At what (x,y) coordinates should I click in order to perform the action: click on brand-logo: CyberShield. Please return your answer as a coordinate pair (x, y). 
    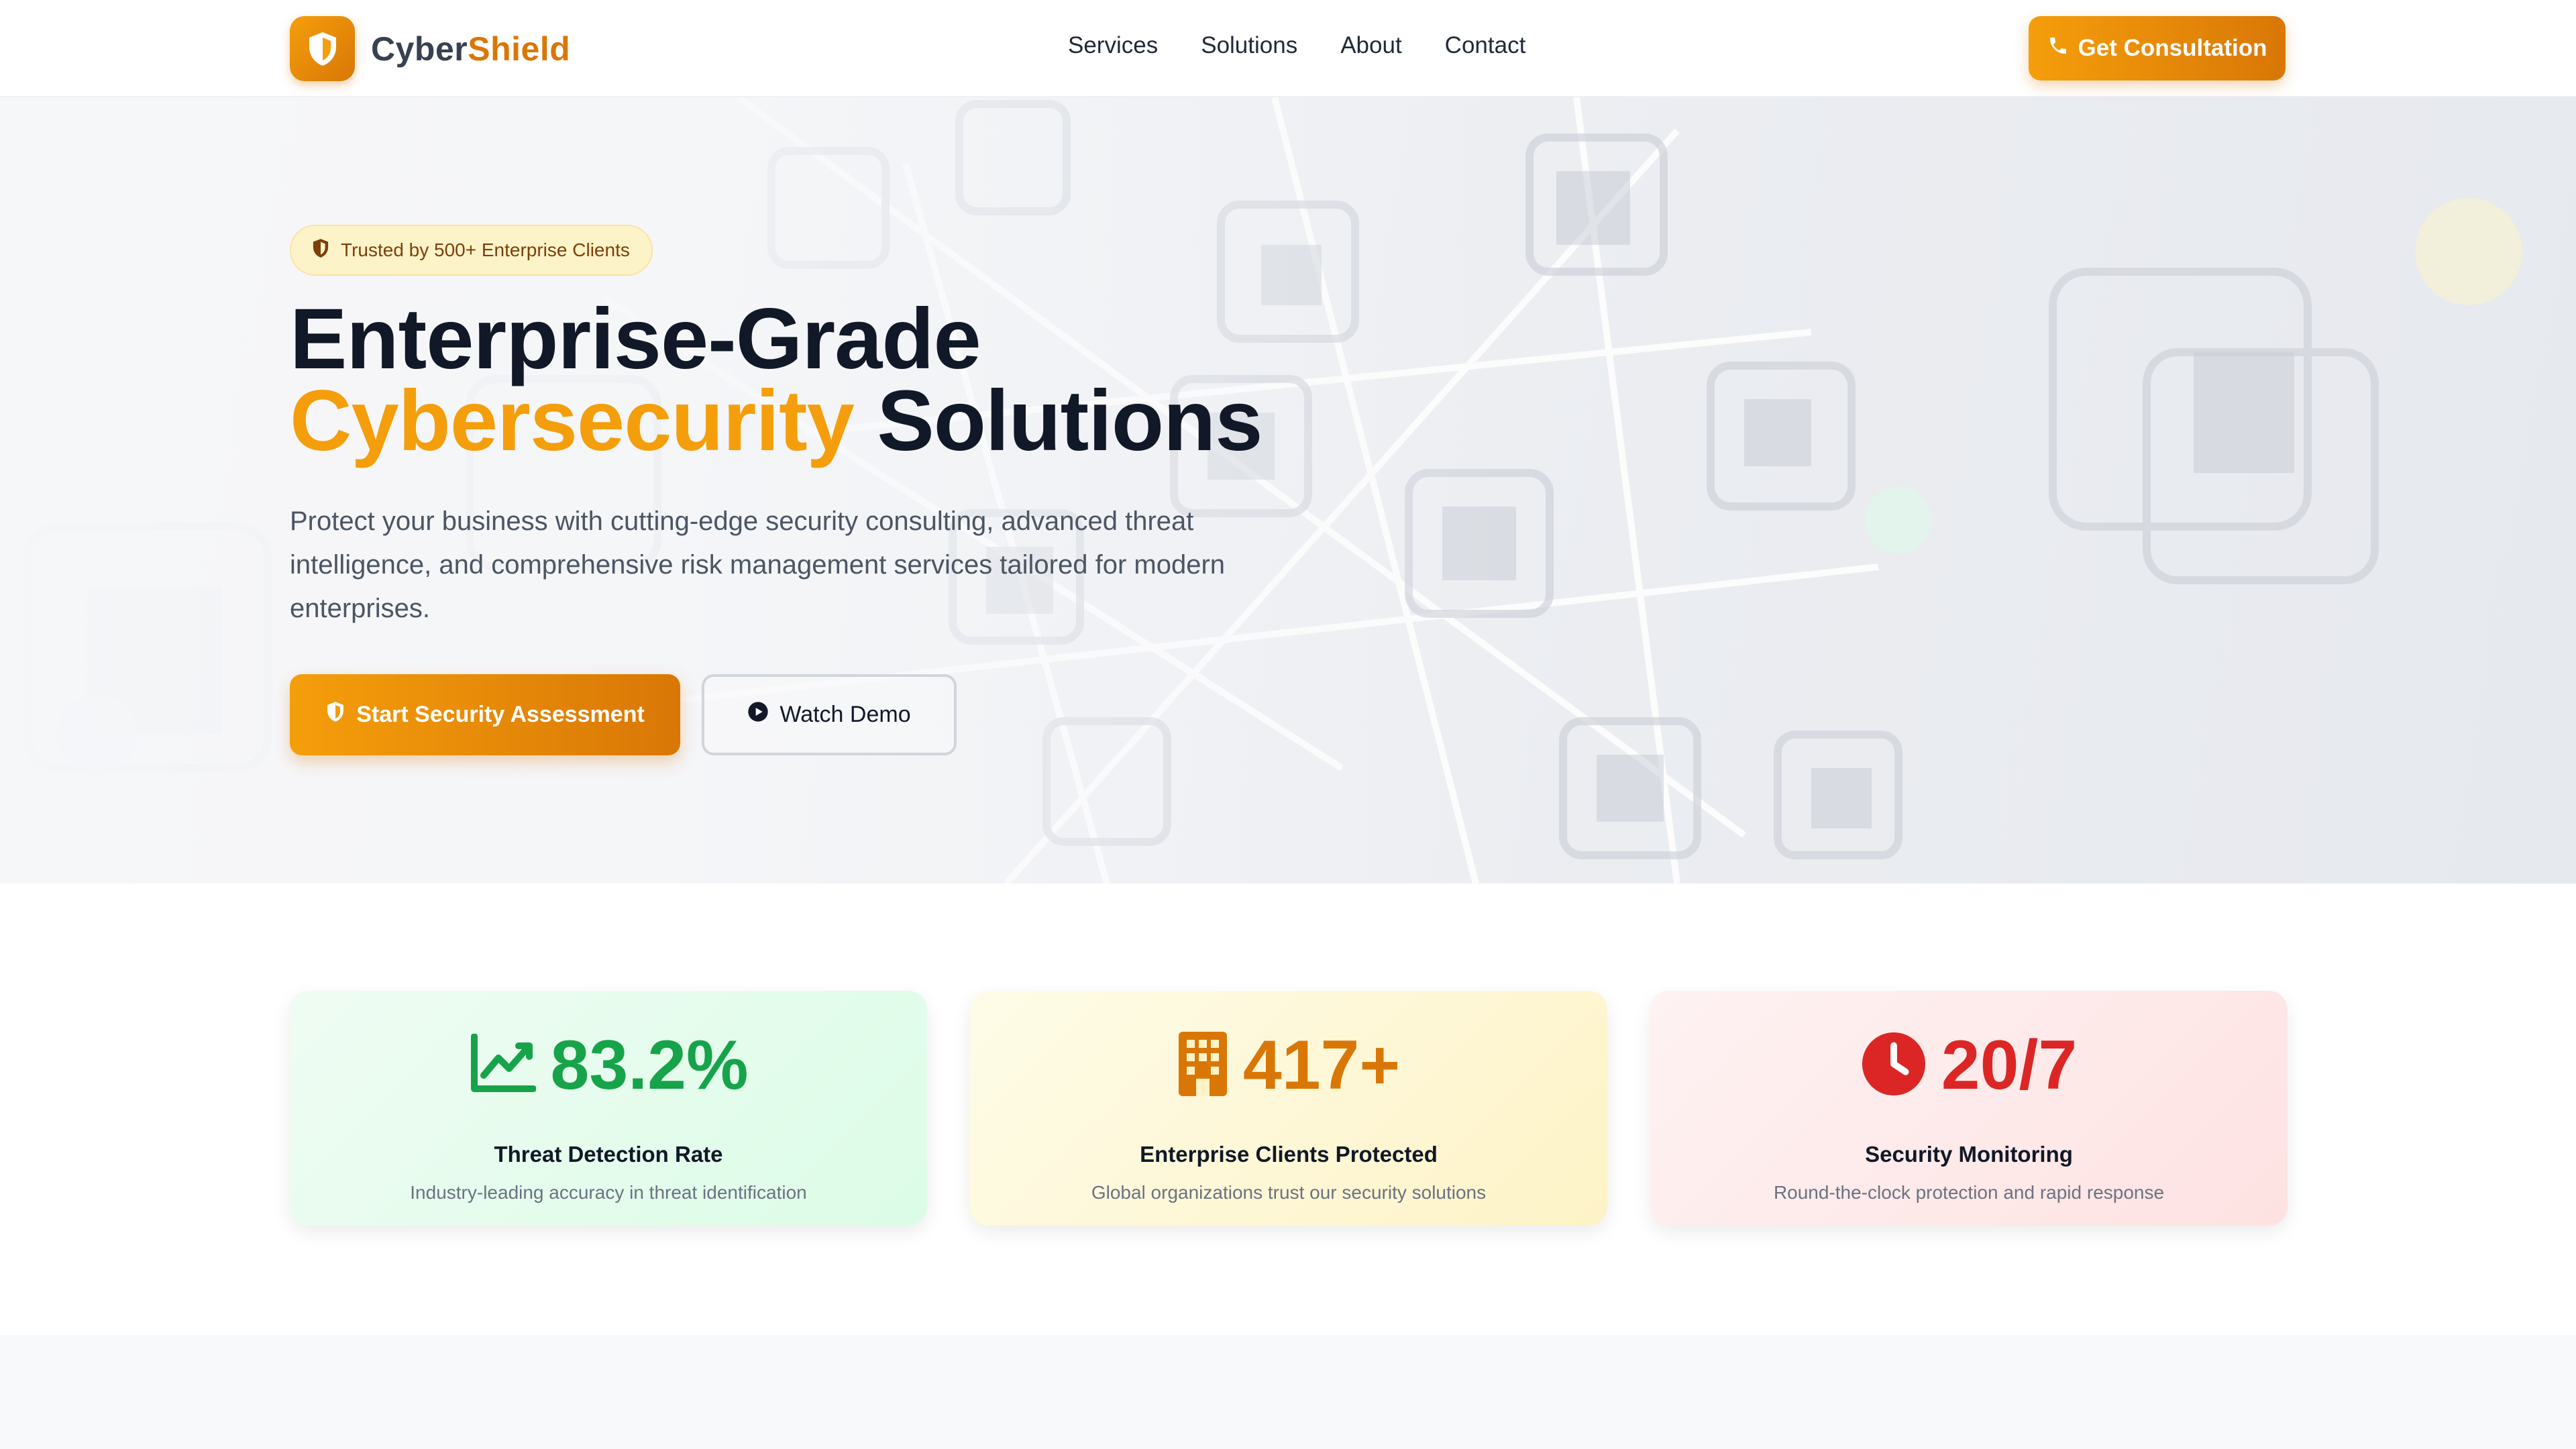
    Looking at the image, I should click on (430, 48).